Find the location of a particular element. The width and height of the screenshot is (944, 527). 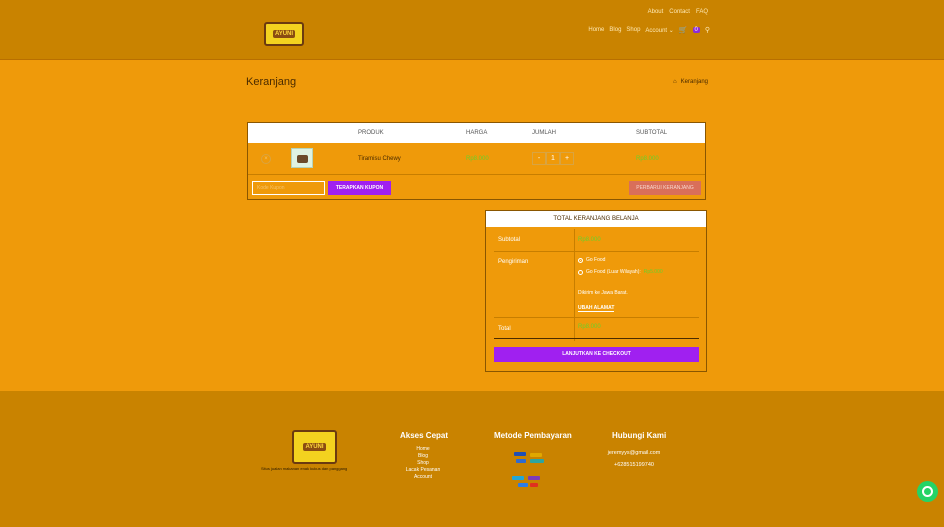

footer-logo-text: AYUNI is located at coordinates (314, 447).